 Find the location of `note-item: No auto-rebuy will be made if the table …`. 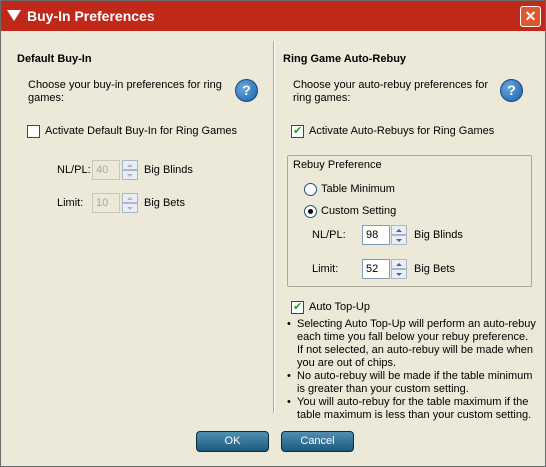

note-item: No auto-rebuy will be made if the table … is located at coordinates (412, 383).